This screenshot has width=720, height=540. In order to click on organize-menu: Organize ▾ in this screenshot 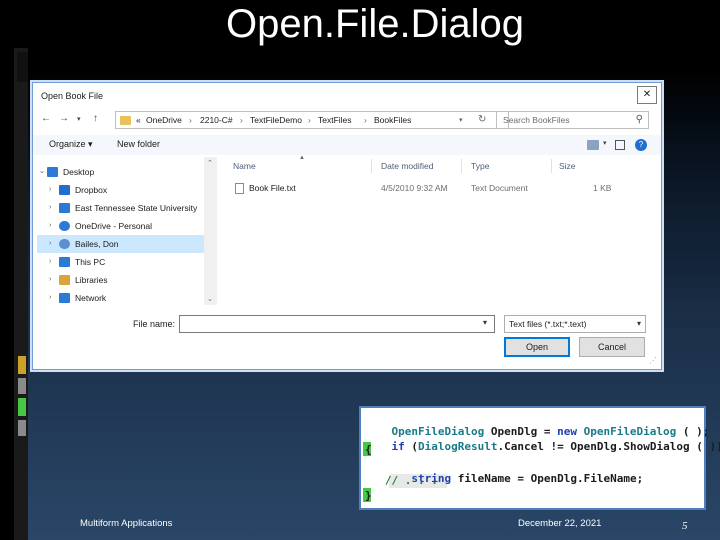, I will do `click(71, 144)`.